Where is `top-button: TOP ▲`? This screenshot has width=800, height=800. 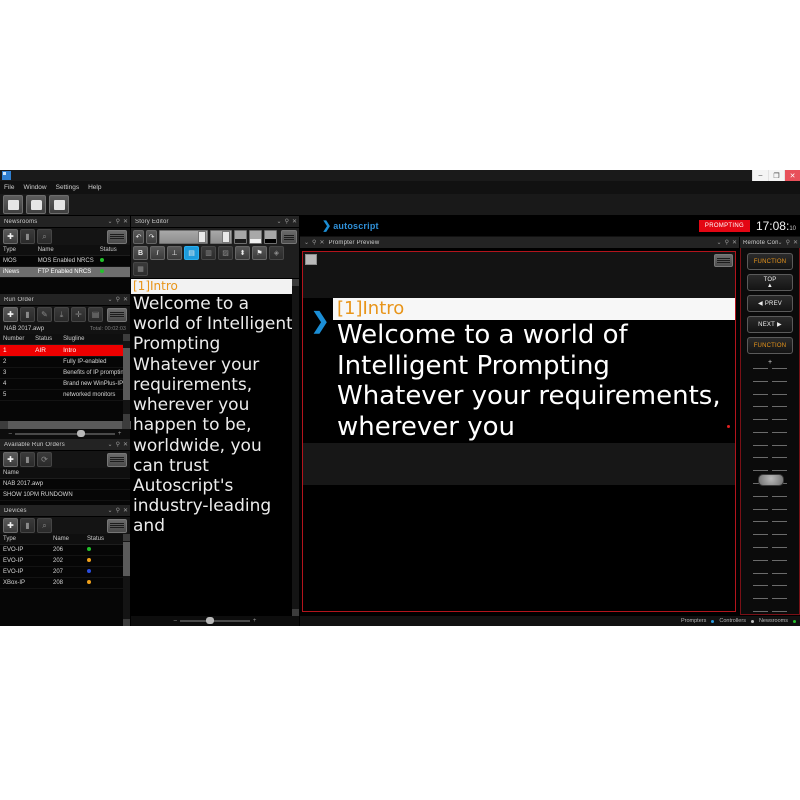 top-button: TOP ▲ is located at coordinates (770, 282).